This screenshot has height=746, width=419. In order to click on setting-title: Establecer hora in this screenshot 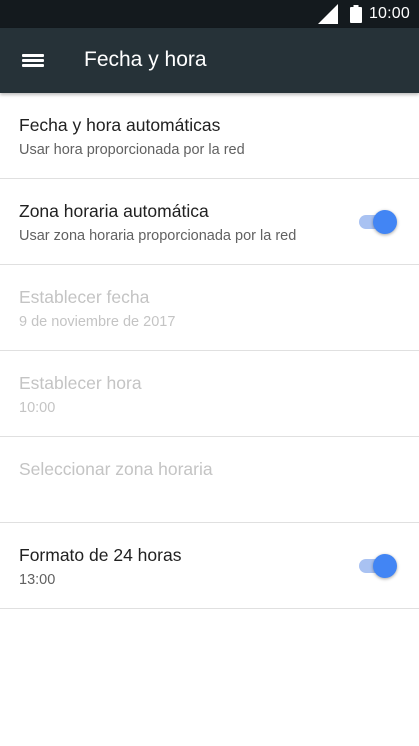, I will do `click(80, 383)`.